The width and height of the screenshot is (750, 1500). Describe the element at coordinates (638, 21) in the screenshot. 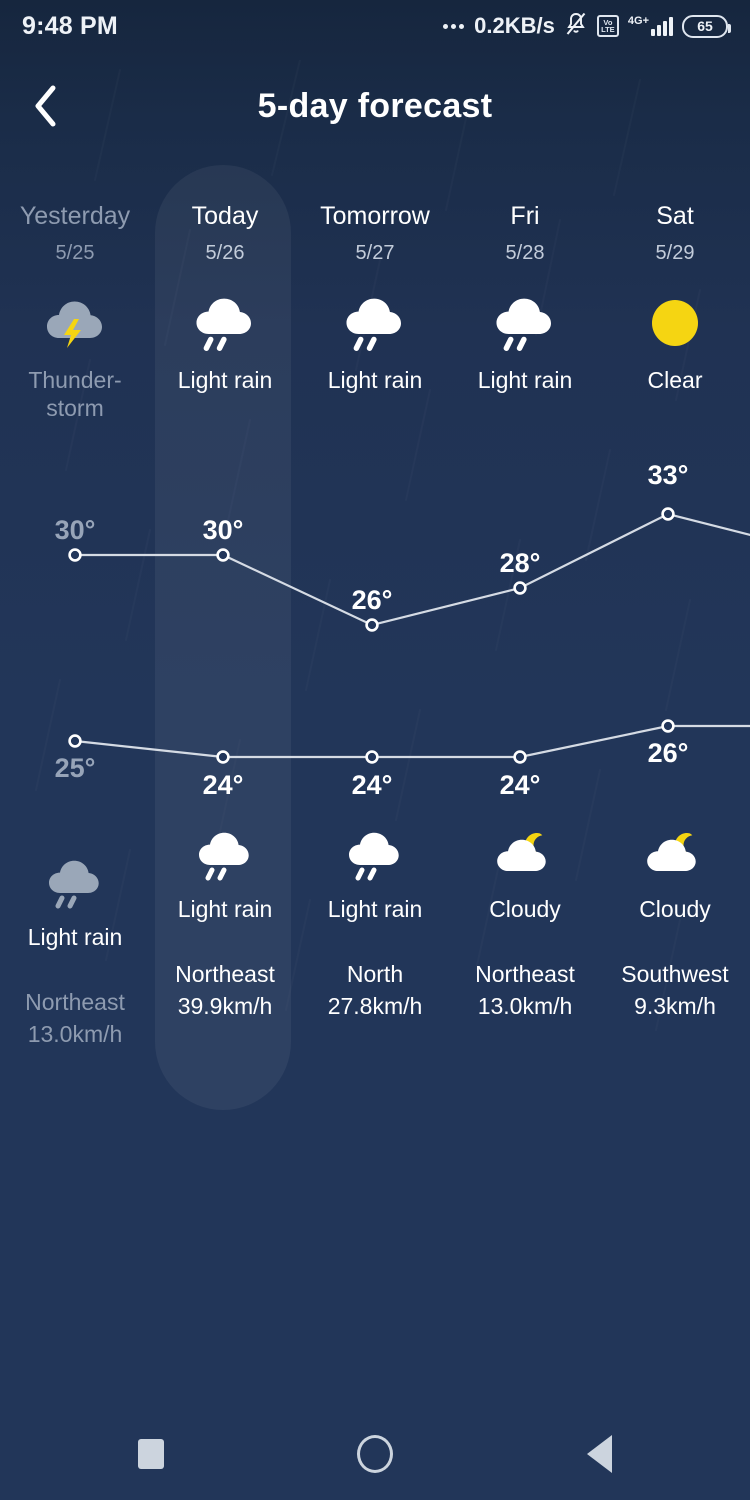

I see `network-type-label: 4G+` at that location.